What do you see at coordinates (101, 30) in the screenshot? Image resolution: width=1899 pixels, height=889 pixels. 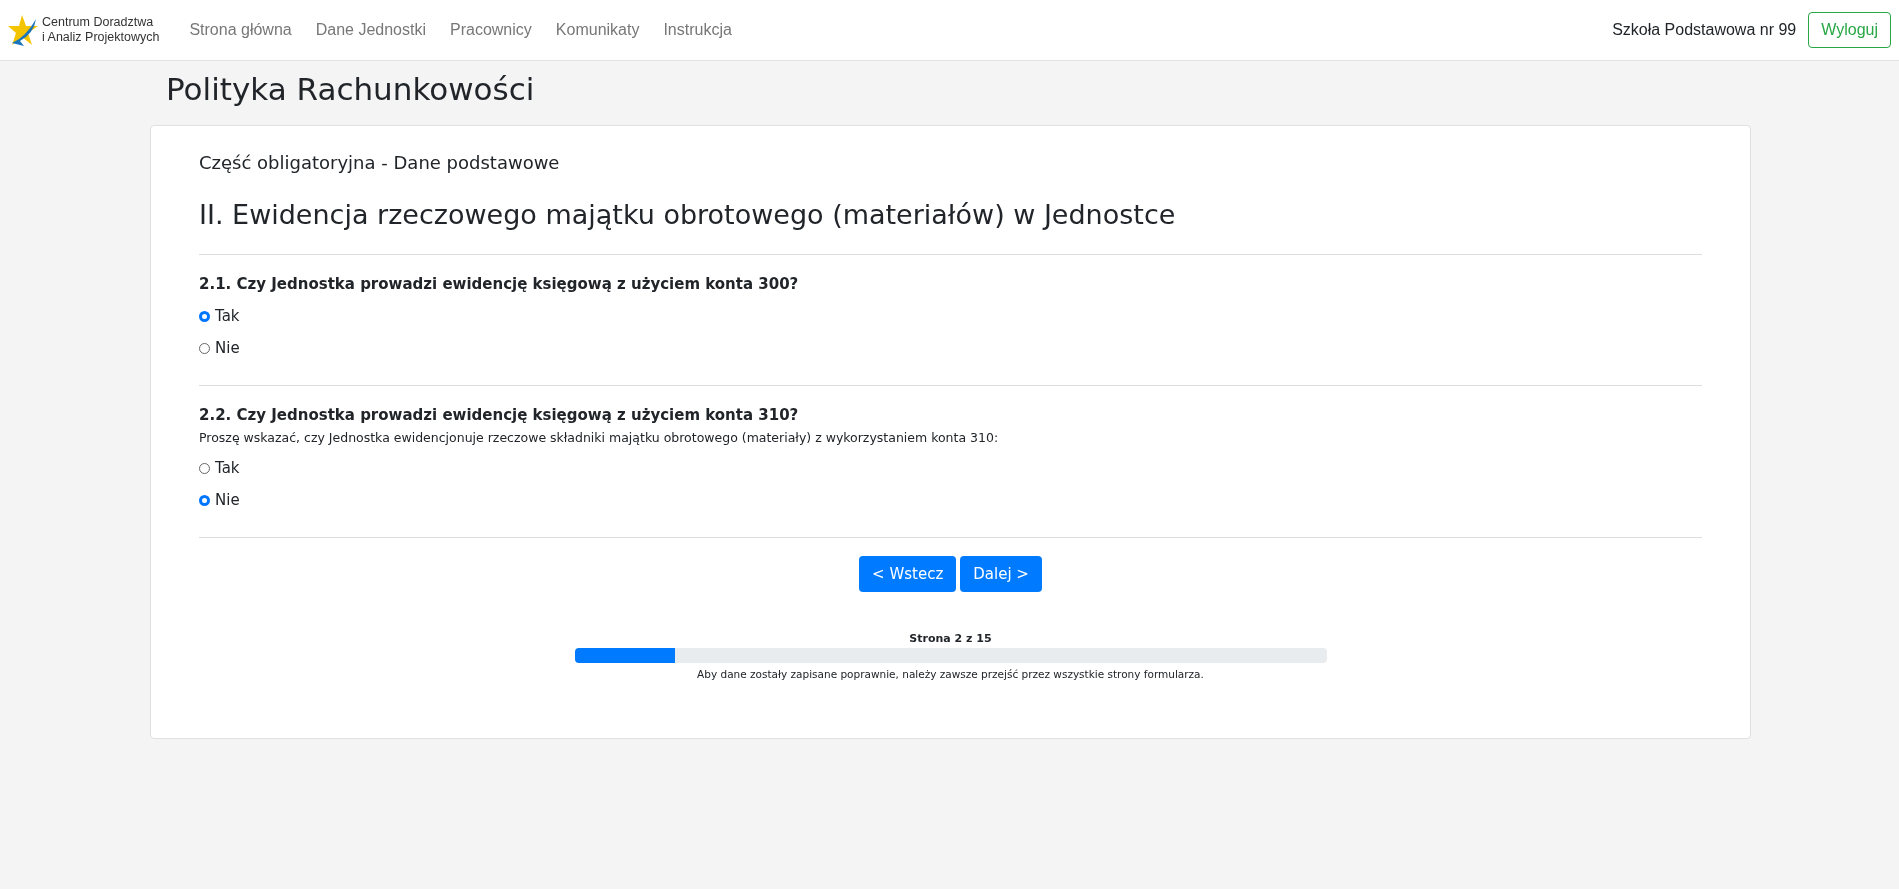 I see `logo-text: Centrum Doradztwa i Analiz Projektowych` at bounding box center [101, 30].